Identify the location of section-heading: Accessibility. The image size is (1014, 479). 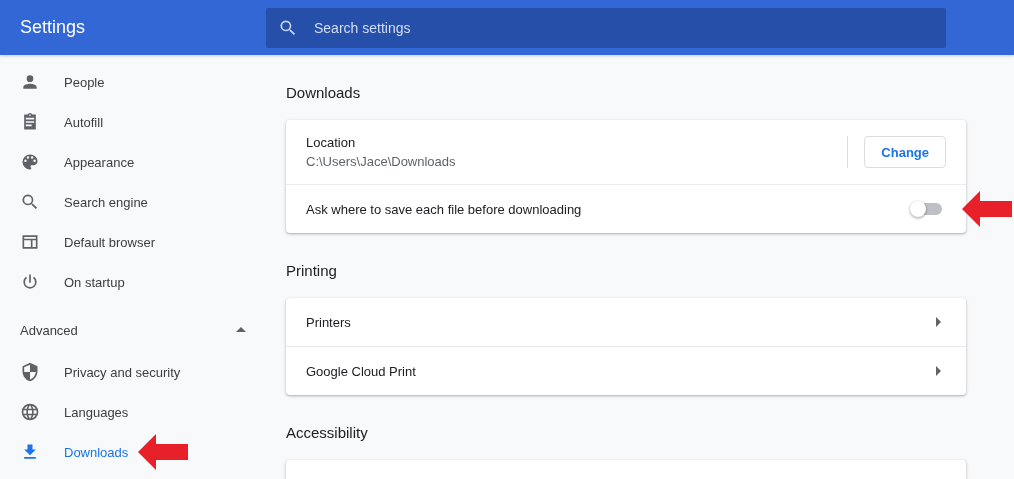
(327, 433).